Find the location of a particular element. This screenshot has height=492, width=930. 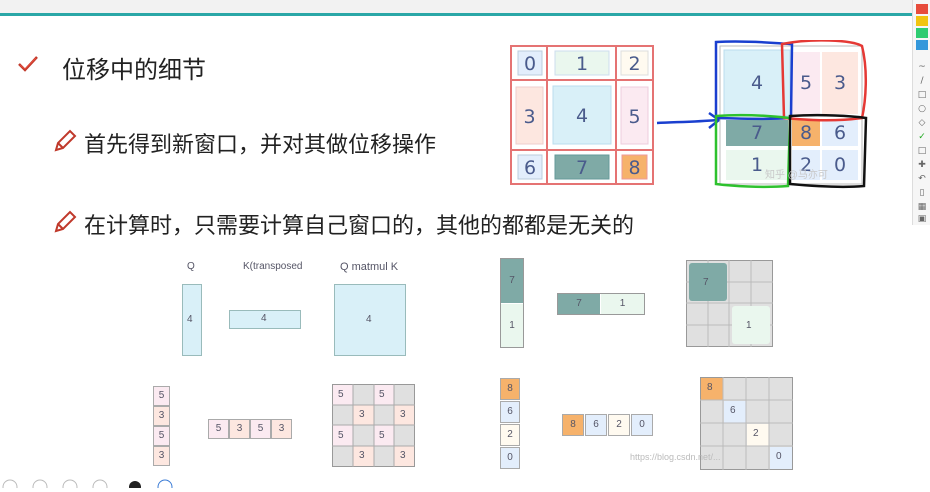

color-swatch-green is located at coordinates (922, 33).